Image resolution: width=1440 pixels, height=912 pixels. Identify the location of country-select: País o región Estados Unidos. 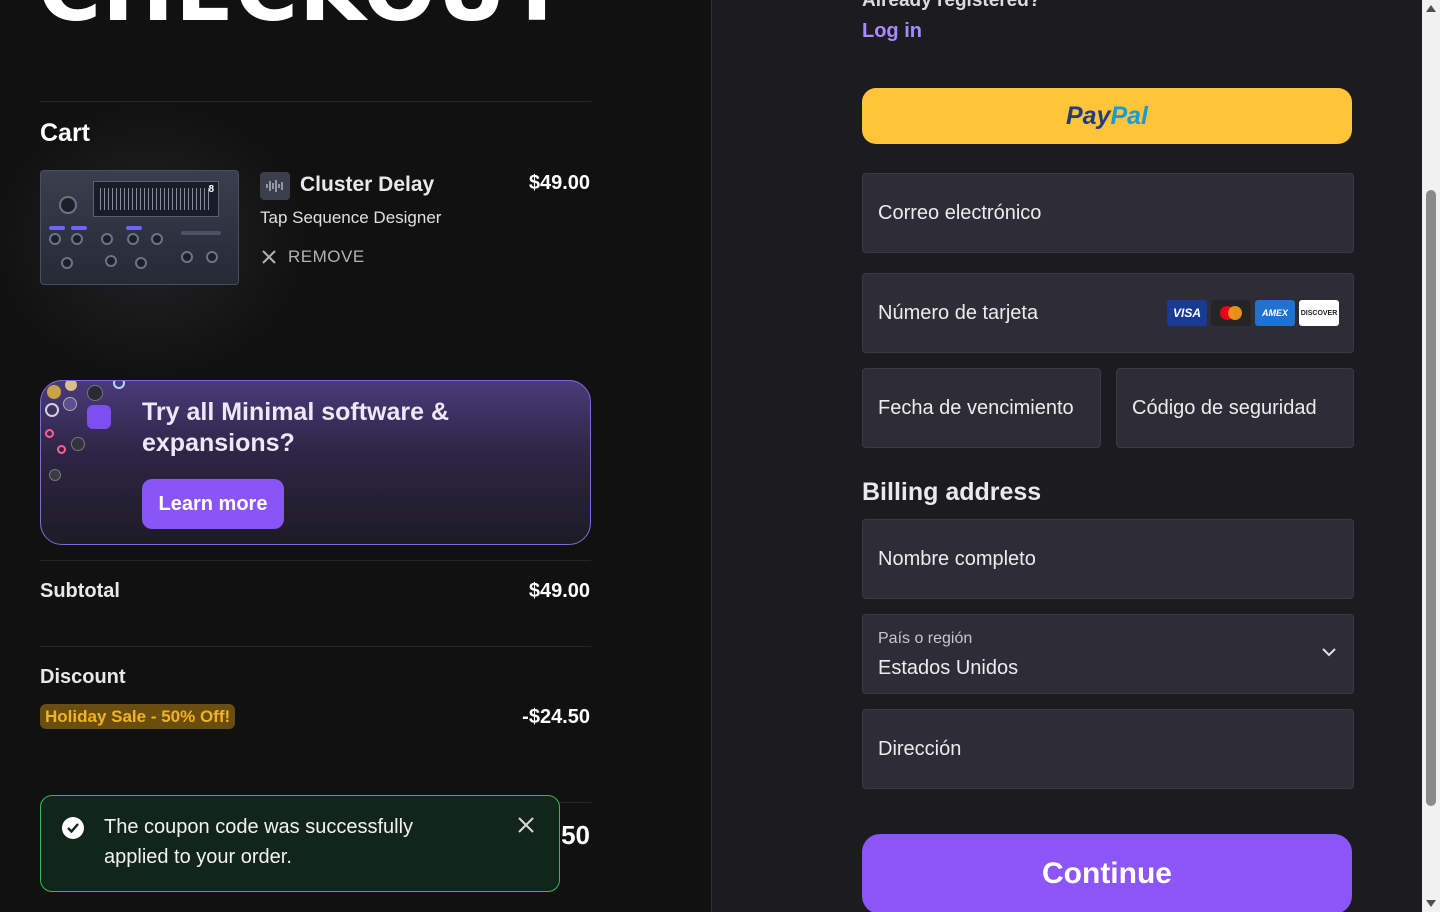
(1108, 654).